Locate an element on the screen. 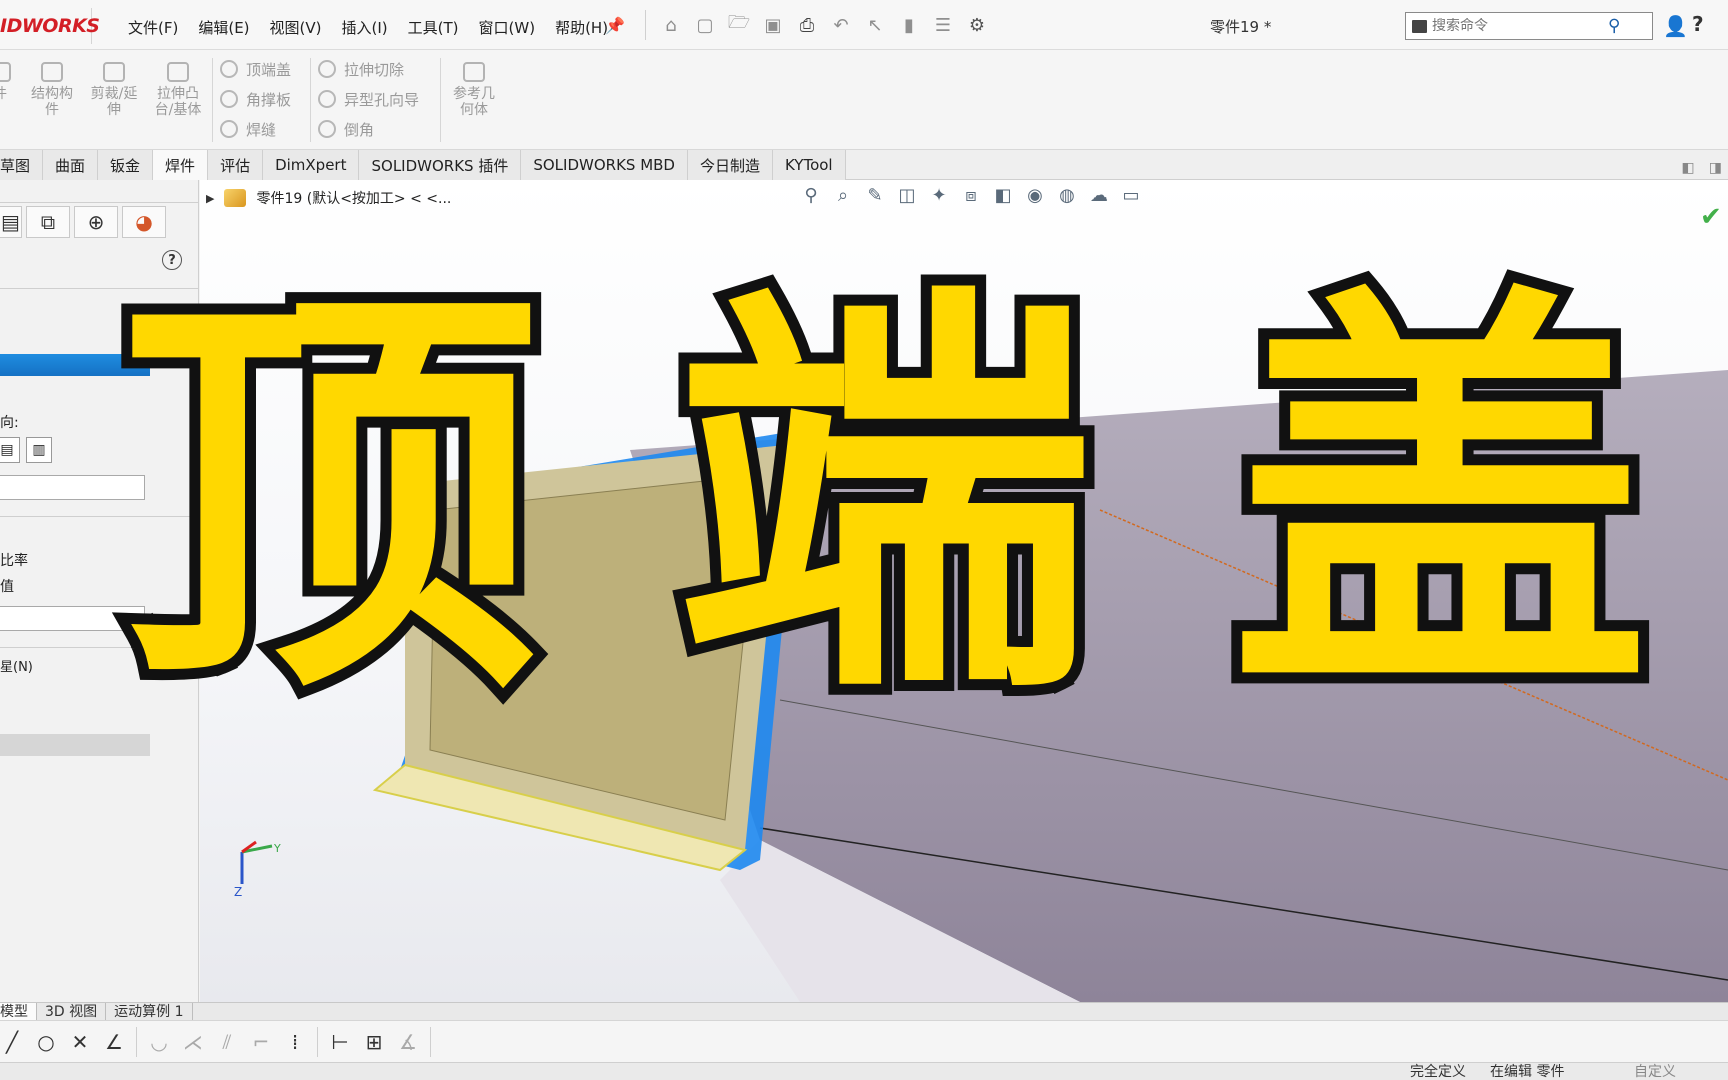 The width and height of the screenshot is (1728, 1080). hole-wizard-icon is located at coordinates (327, 99).